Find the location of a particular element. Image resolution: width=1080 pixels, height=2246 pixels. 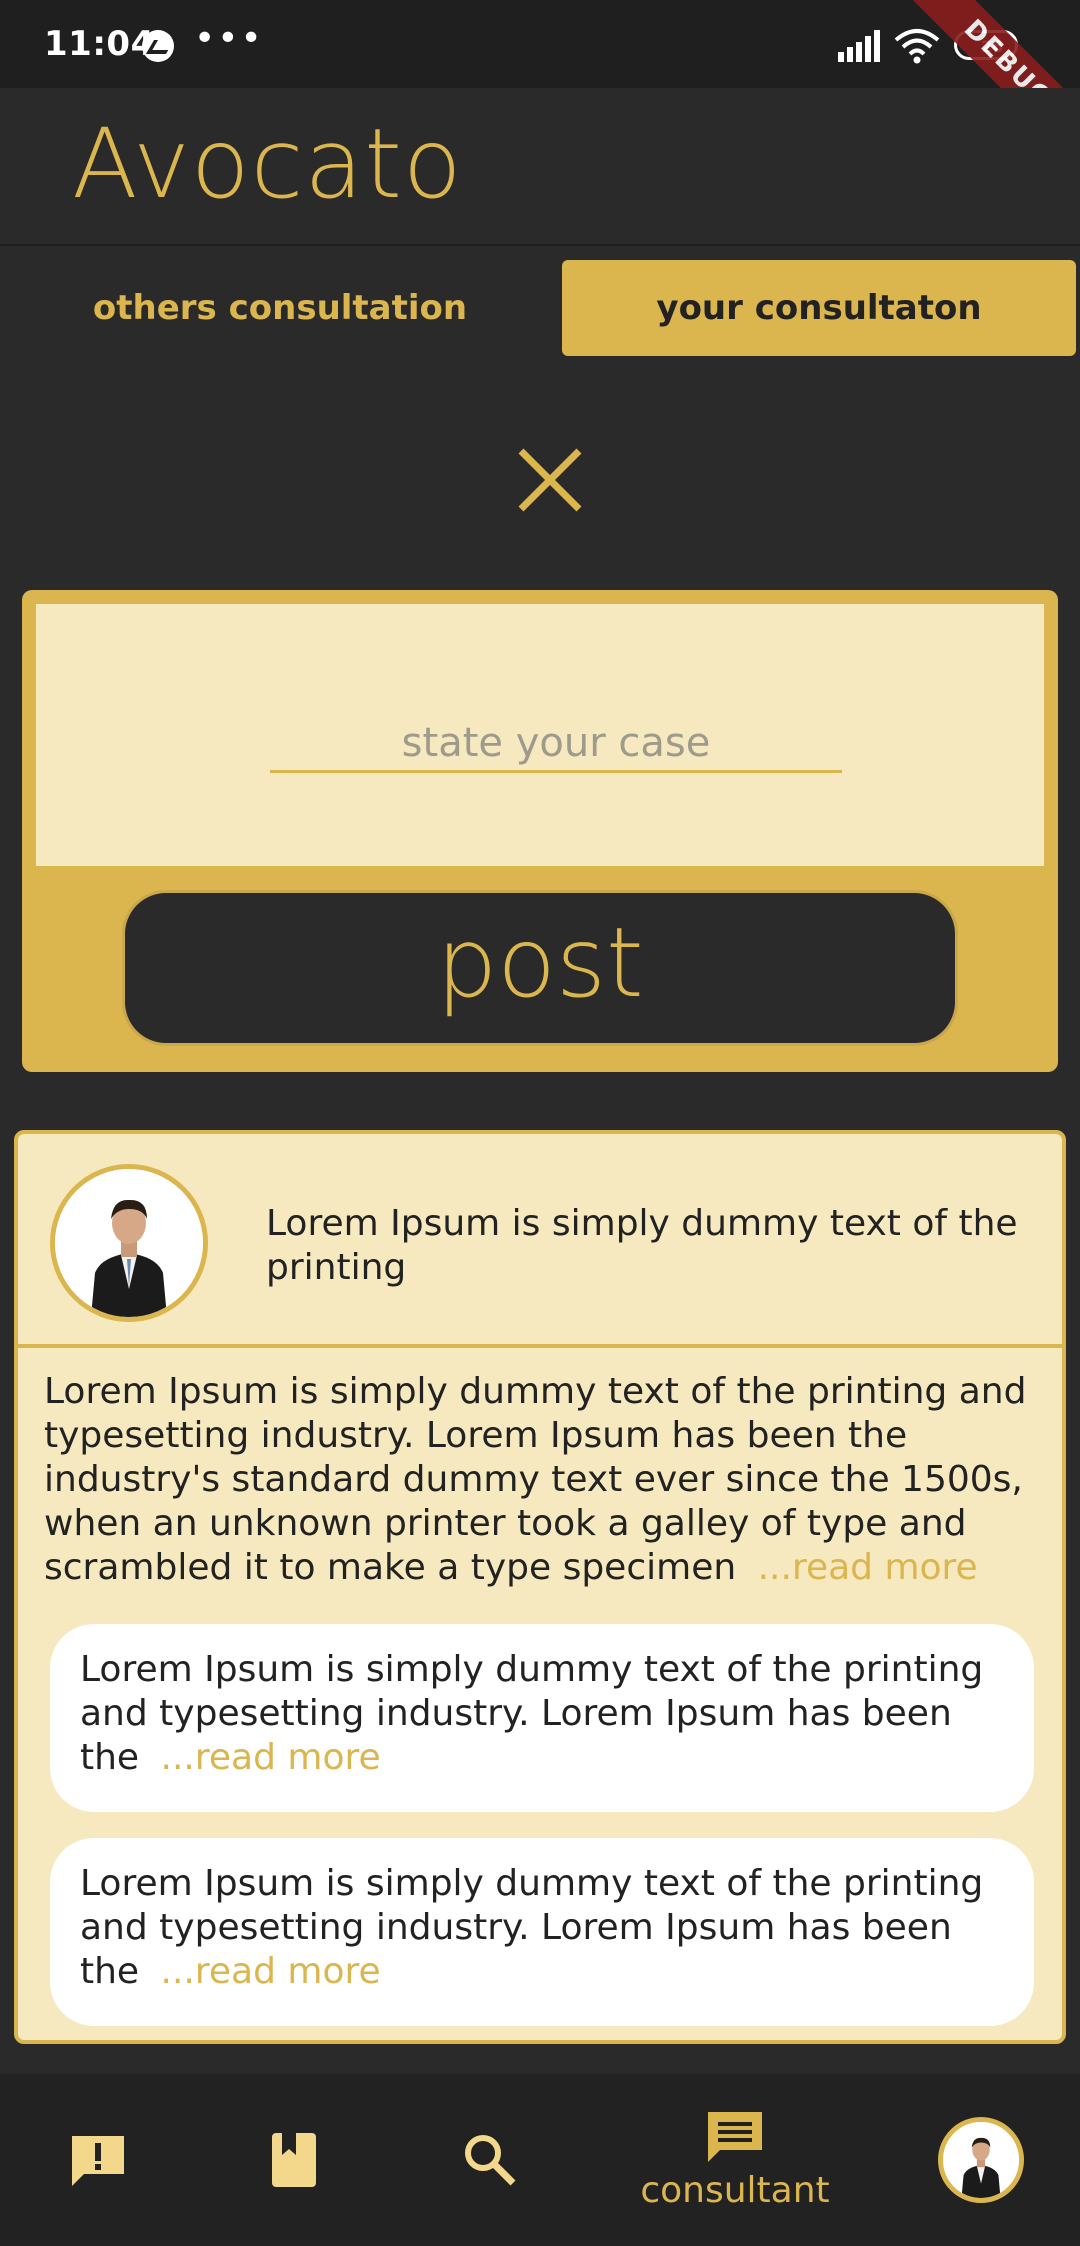

wifi-icon is located at coordinates (917, 46).